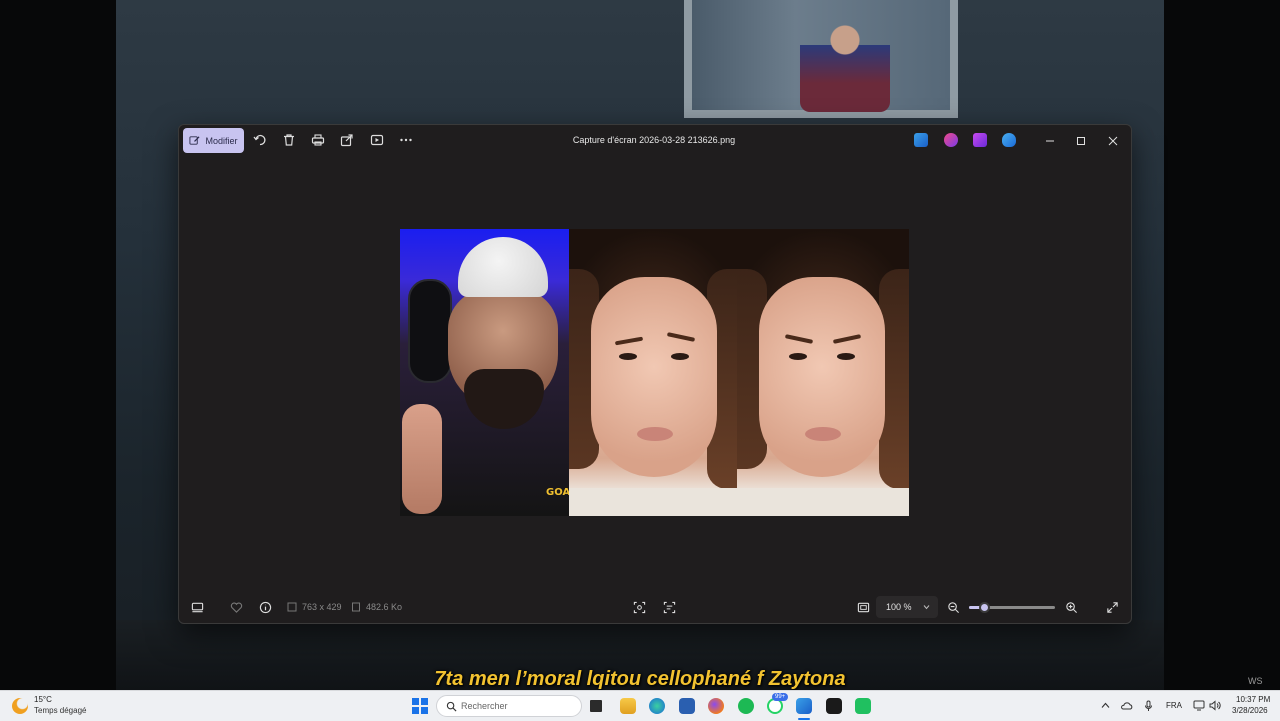 The height and width of the screenshot is (721, 1280). What do you see at coordinates (1148, 705) in the screenshot?
I see `microphone-icon` at bounding box center [1148, 705].